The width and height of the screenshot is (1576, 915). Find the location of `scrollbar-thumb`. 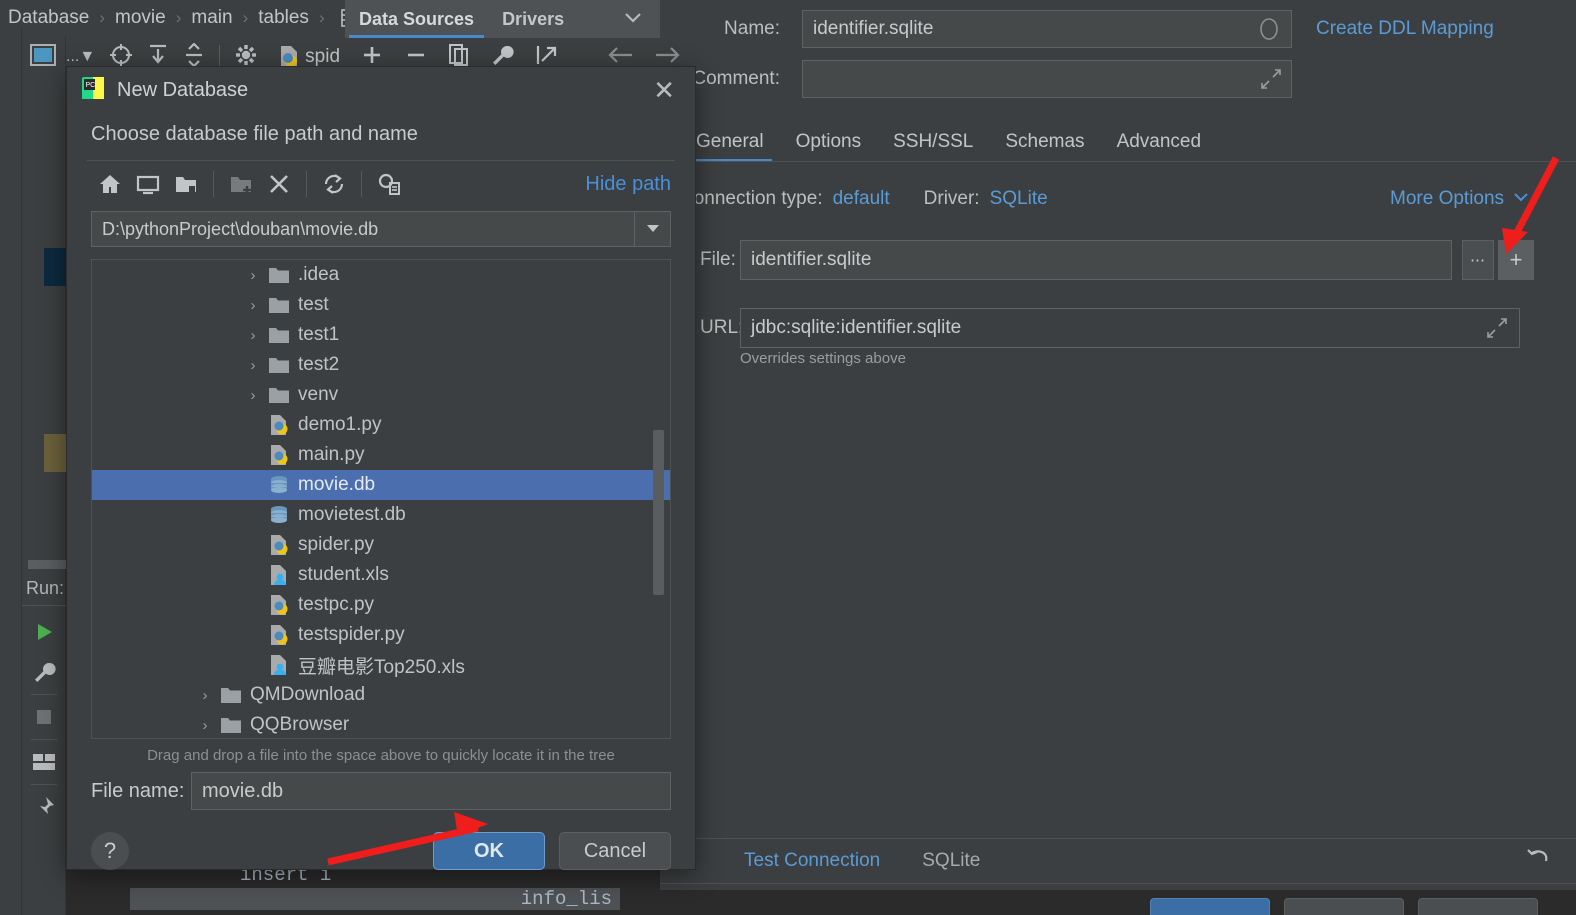

scrollbar-thumb is located at coordinates (47, 564).